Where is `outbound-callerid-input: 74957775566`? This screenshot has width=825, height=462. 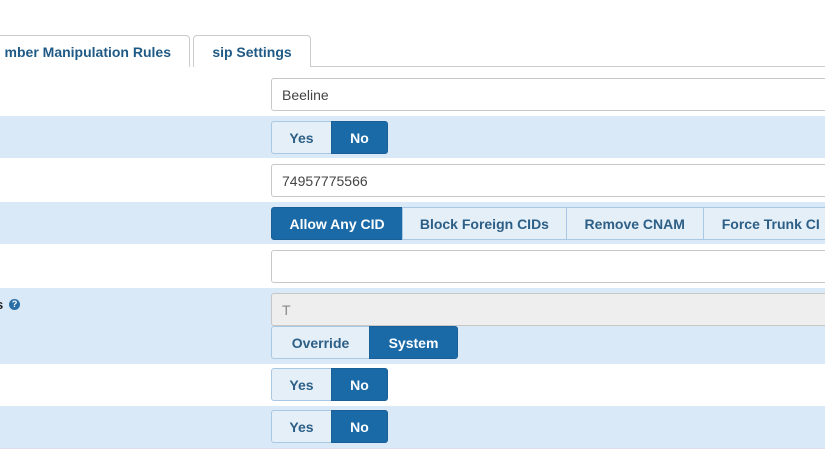 outbound-callerid-input: 74957775566 is located at coordinates (548, 180).